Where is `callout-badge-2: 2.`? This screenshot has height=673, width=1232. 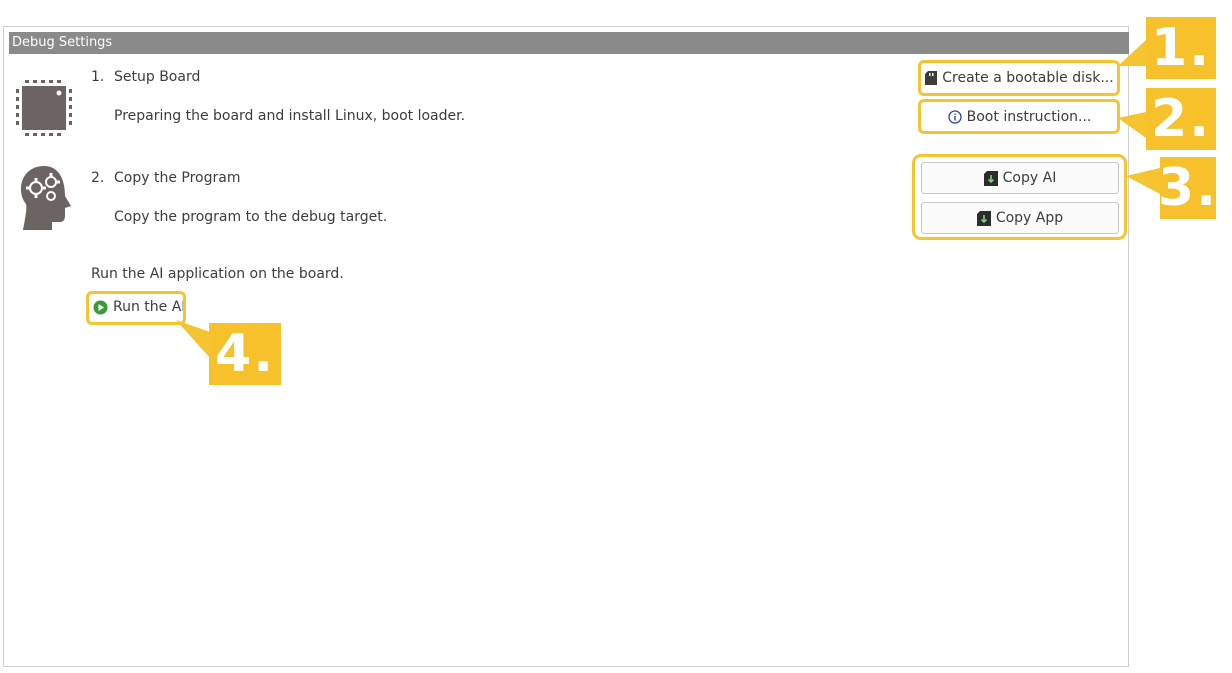
callout-badge-2: 2. is located at coordinates (1181, 119).